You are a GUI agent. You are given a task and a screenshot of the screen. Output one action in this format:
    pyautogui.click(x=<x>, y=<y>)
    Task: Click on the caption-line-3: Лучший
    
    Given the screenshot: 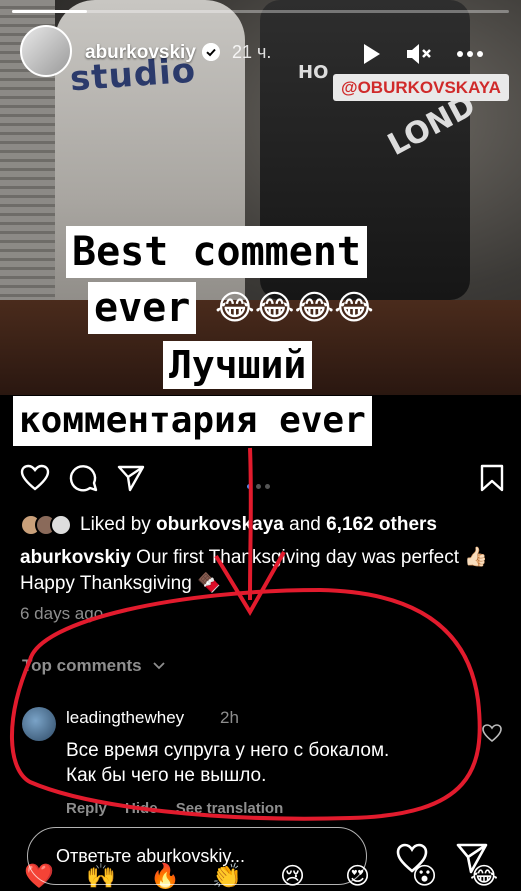 What is the action you would take?
    pyautogui.click(x=238, y=365)
    